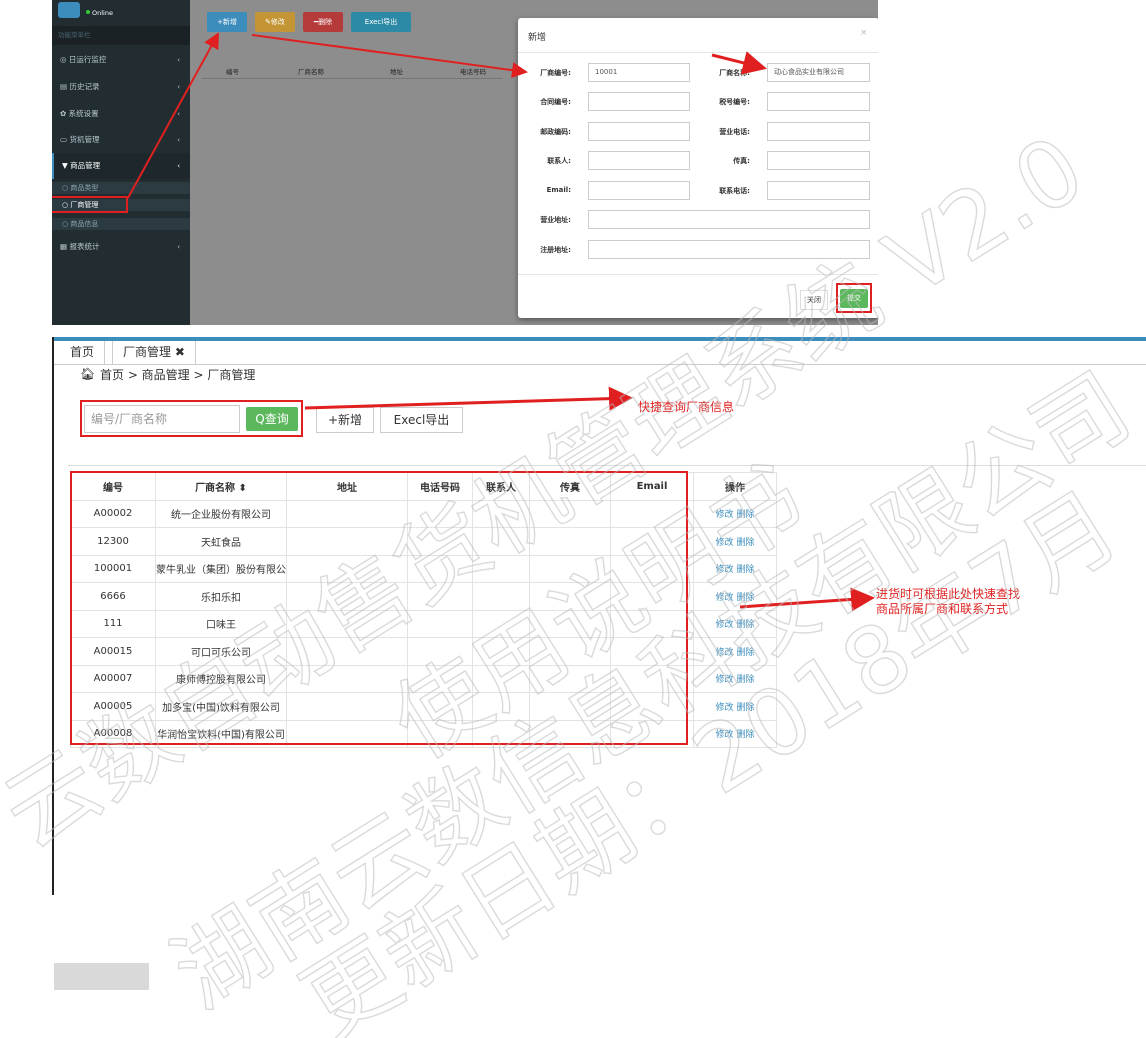  I want to click on arrow-to-vendor-name, so click(739, 63).